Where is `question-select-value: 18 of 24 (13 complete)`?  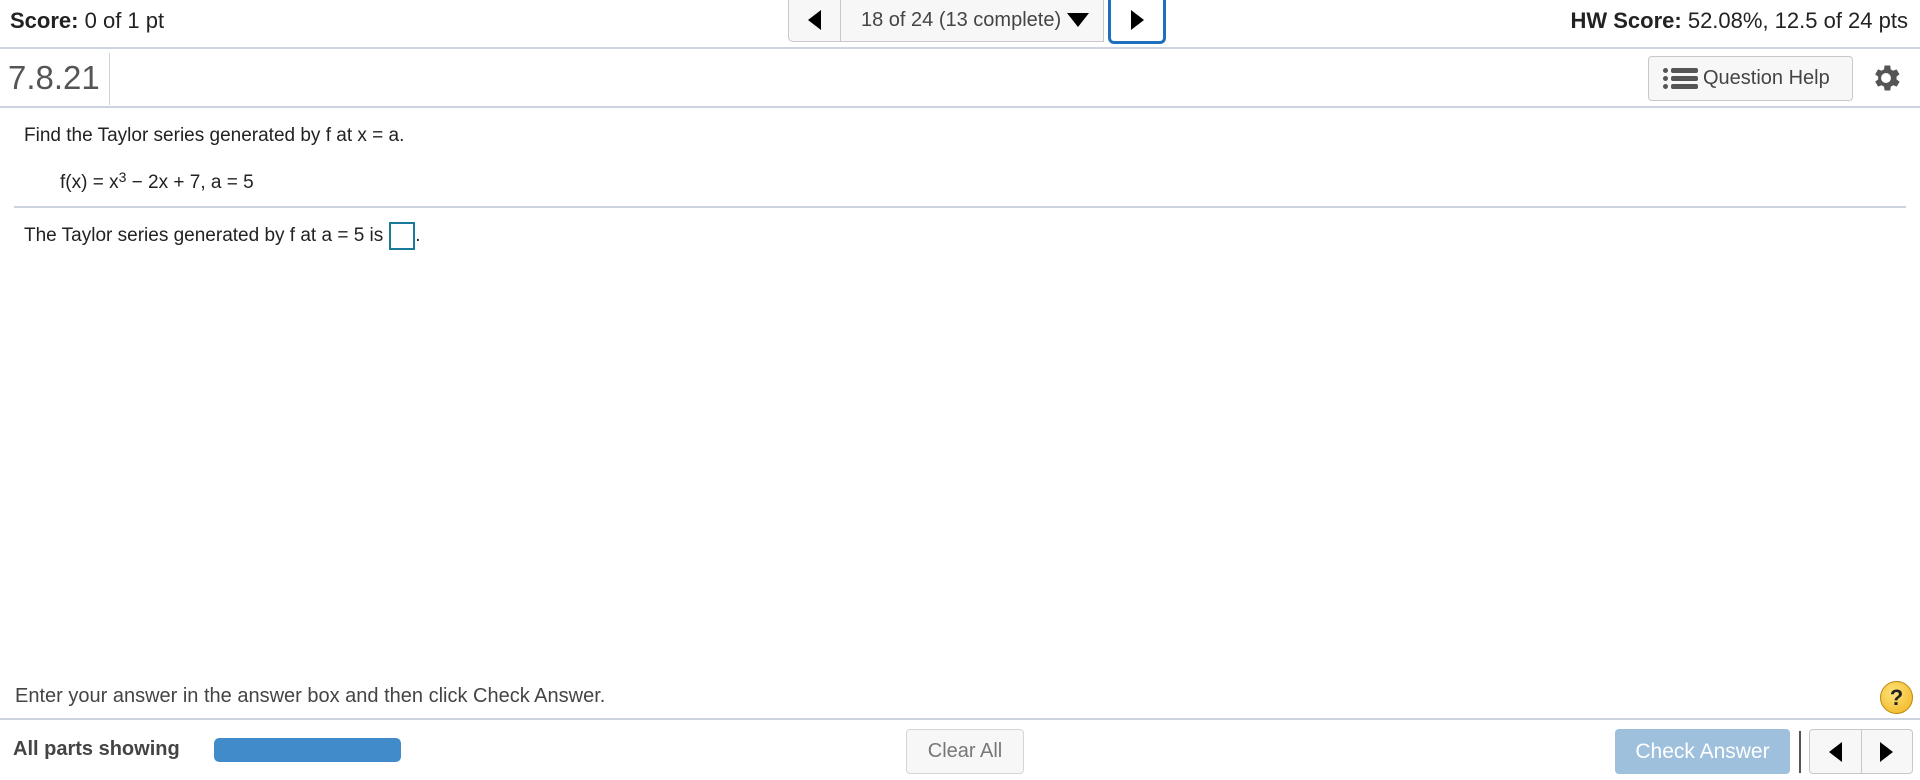 question-select-value: 18 of 24 (13 complete) is located at coordinates (961, 19).